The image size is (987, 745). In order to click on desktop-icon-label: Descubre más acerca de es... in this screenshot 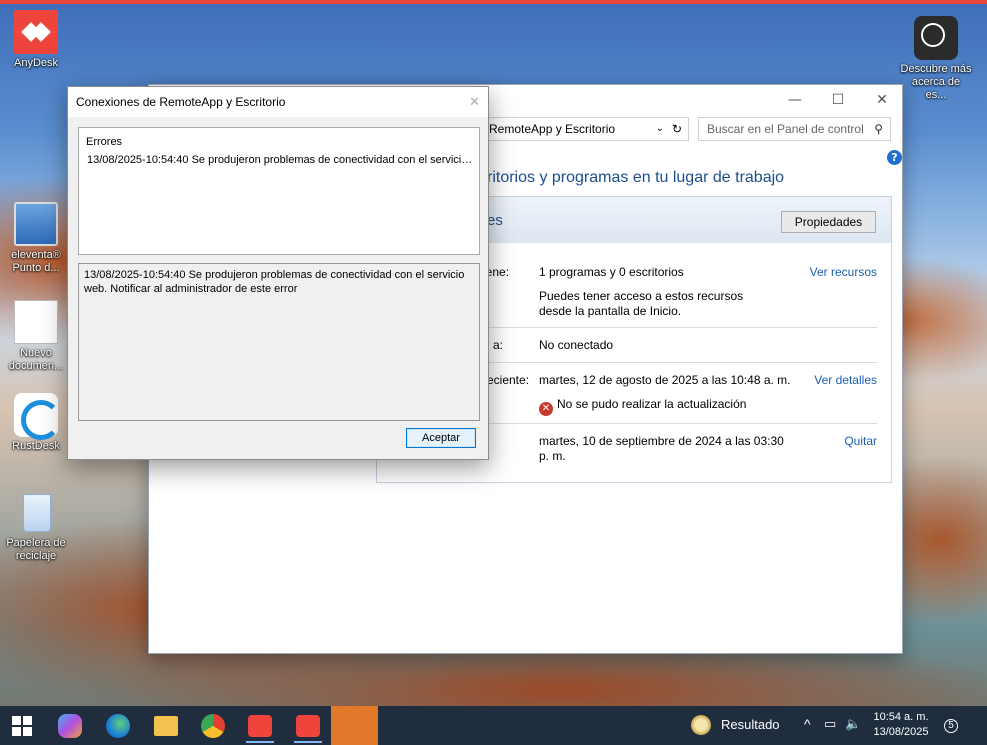, I will do `click(936, 82)`.